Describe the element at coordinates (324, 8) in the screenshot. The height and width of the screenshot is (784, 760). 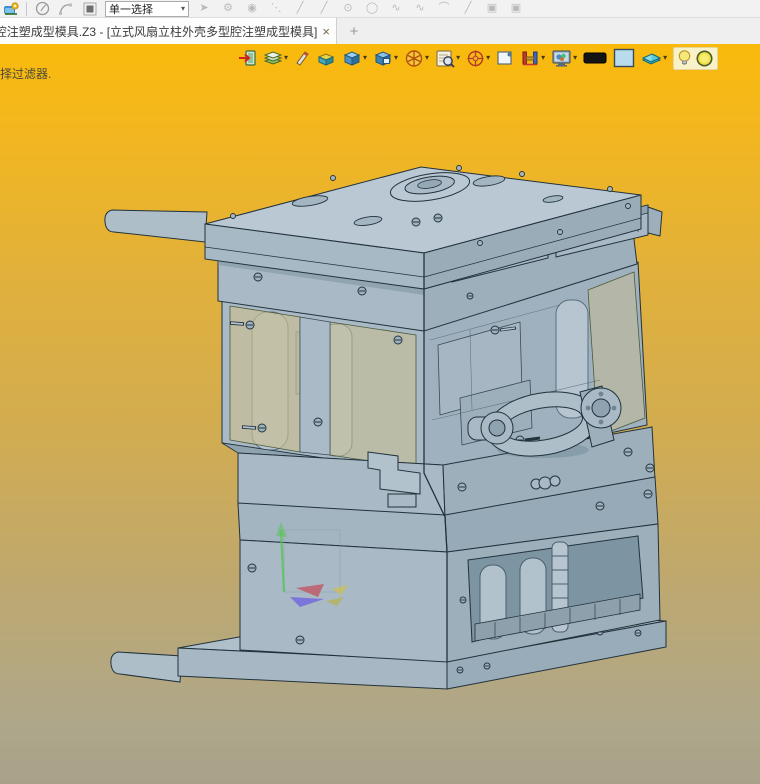
I see `polyline-icon: ╱` at that location.